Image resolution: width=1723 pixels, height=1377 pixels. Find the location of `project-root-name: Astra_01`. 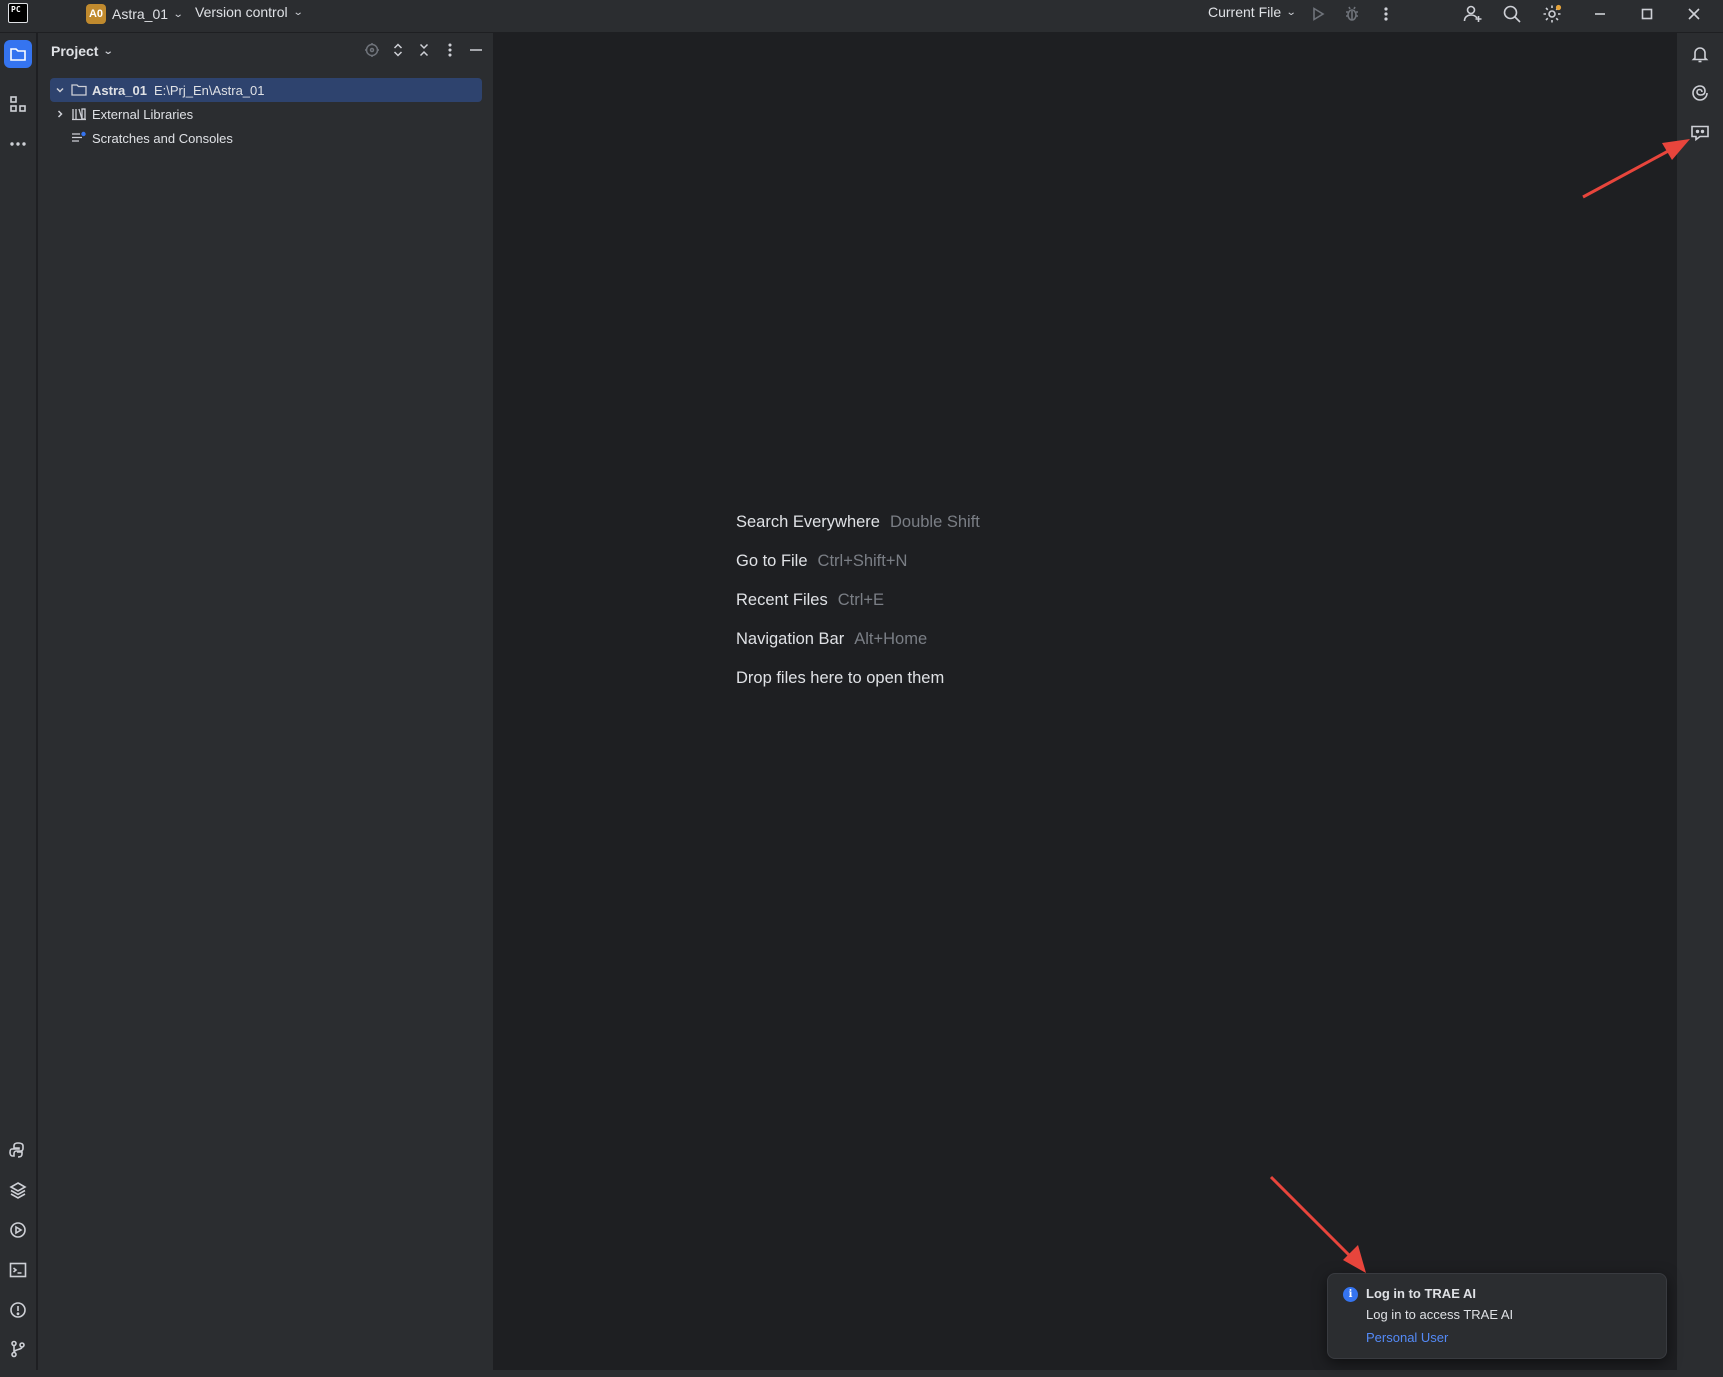

project-root-name: Astra_01 is located at coordinates (119, 90).